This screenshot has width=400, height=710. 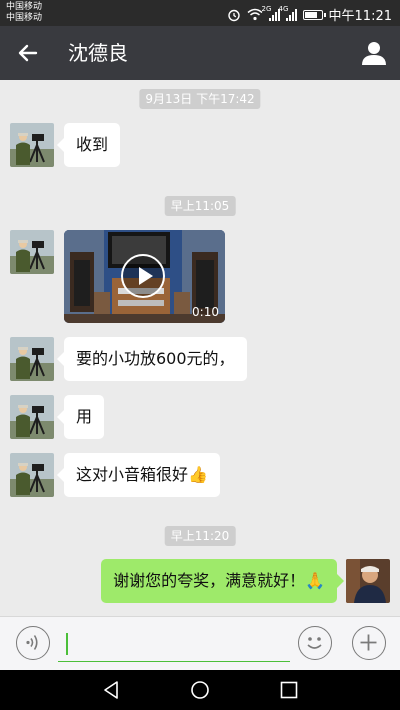 What do you see at coordinates (88, 145) in the screenshot?
I see `message-bubble: 收到` at bounding box center [88, 145].